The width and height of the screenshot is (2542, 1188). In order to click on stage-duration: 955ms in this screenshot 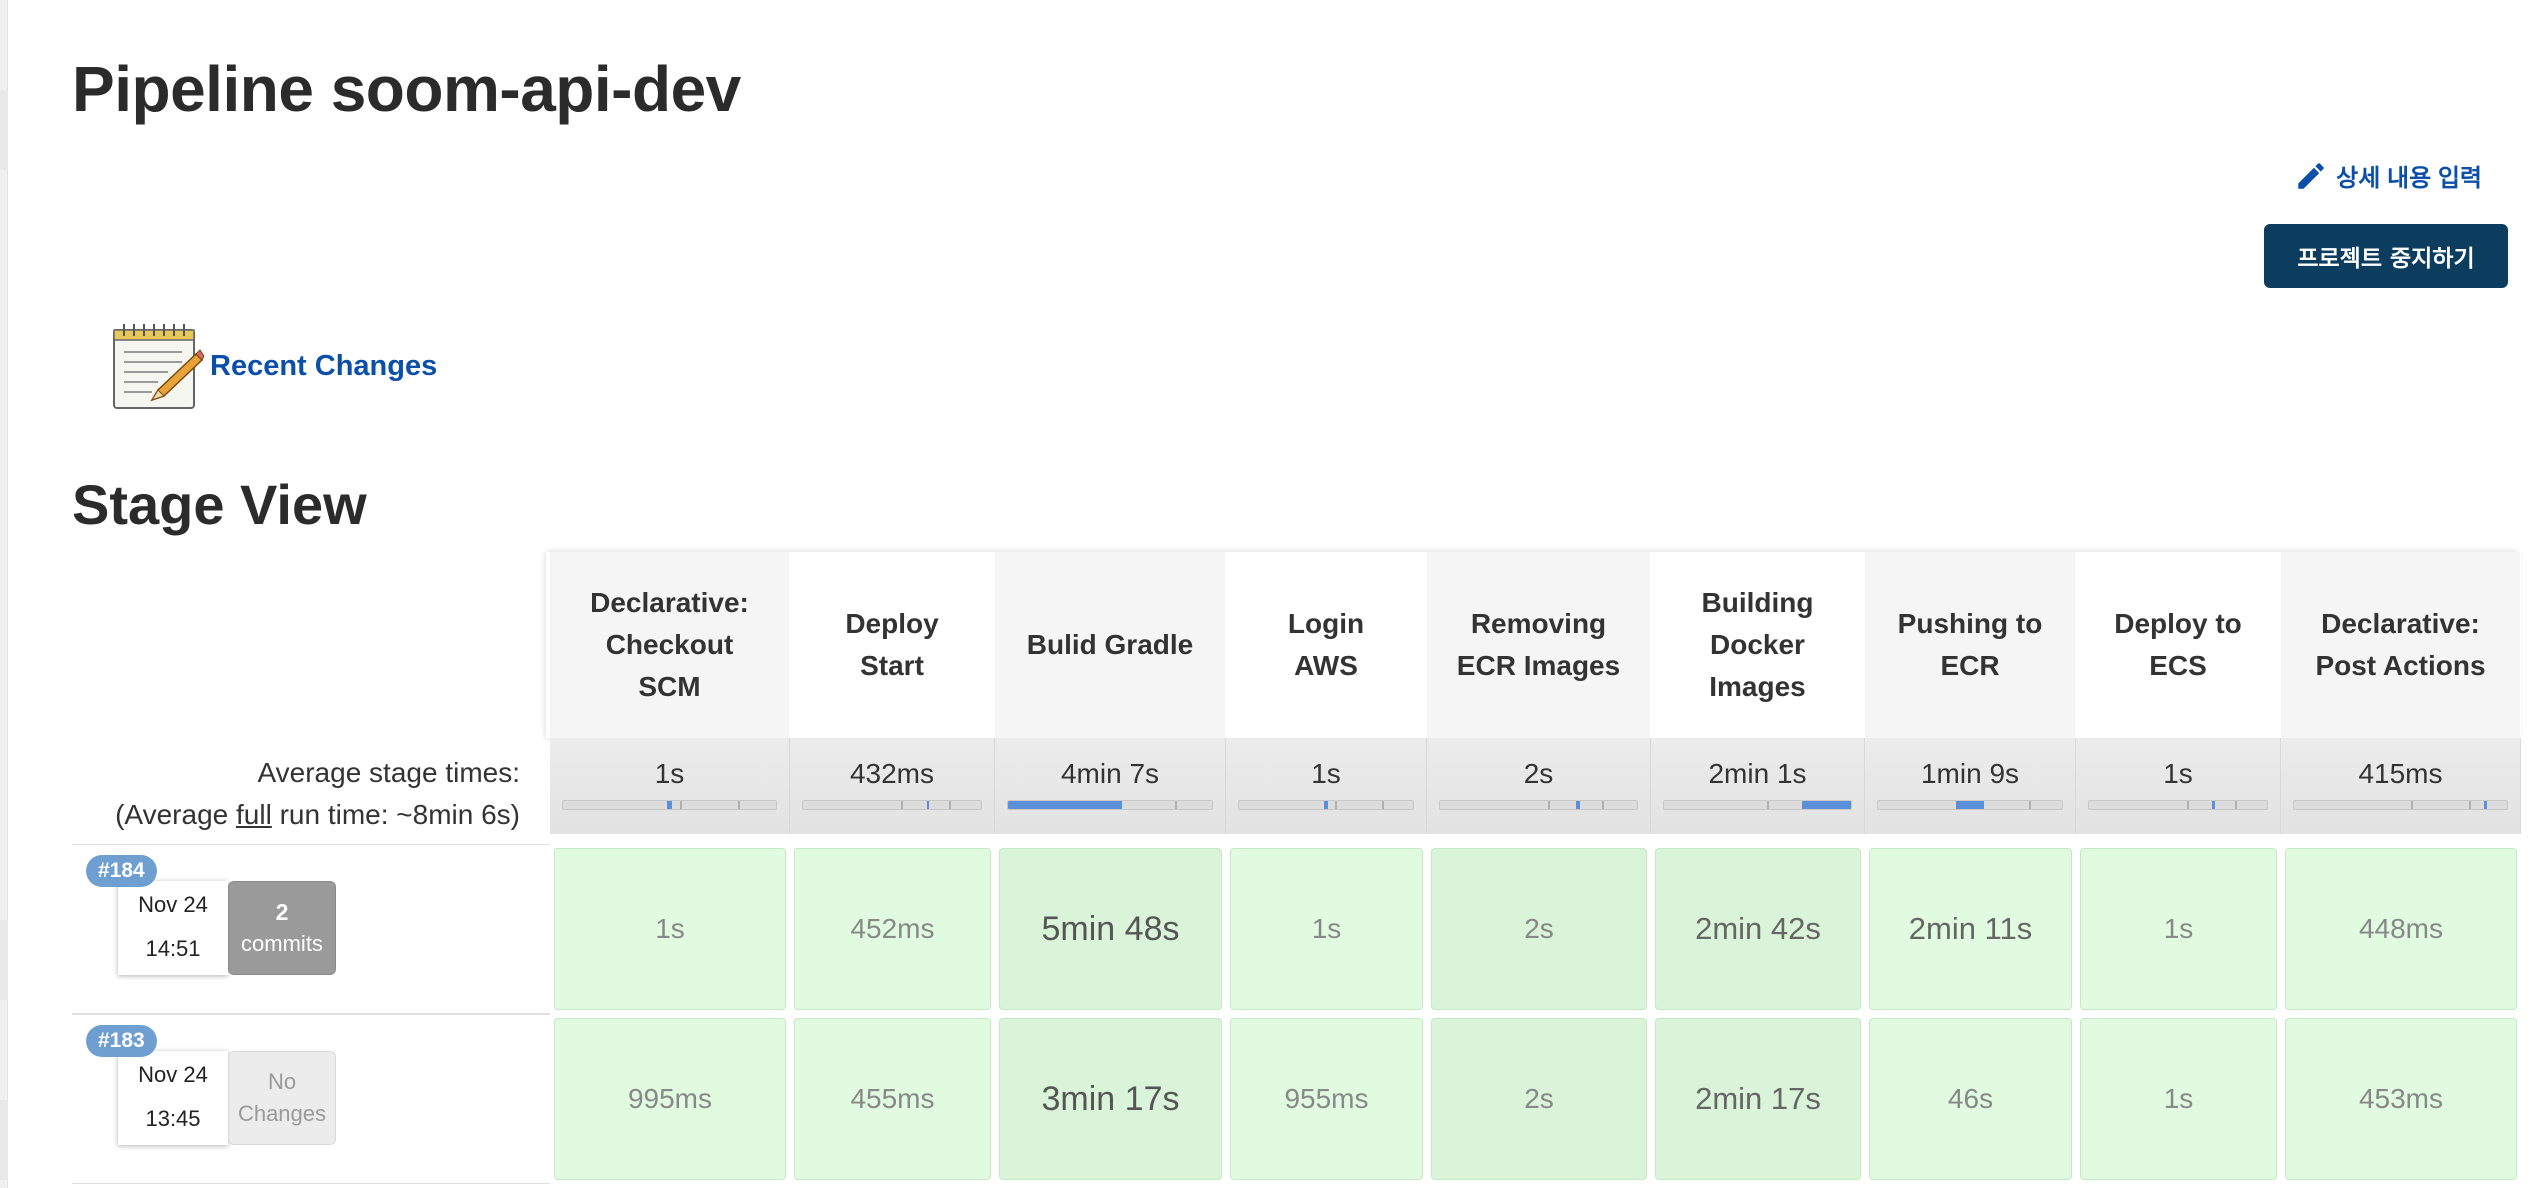, I will do `click(1326, 1099)`.